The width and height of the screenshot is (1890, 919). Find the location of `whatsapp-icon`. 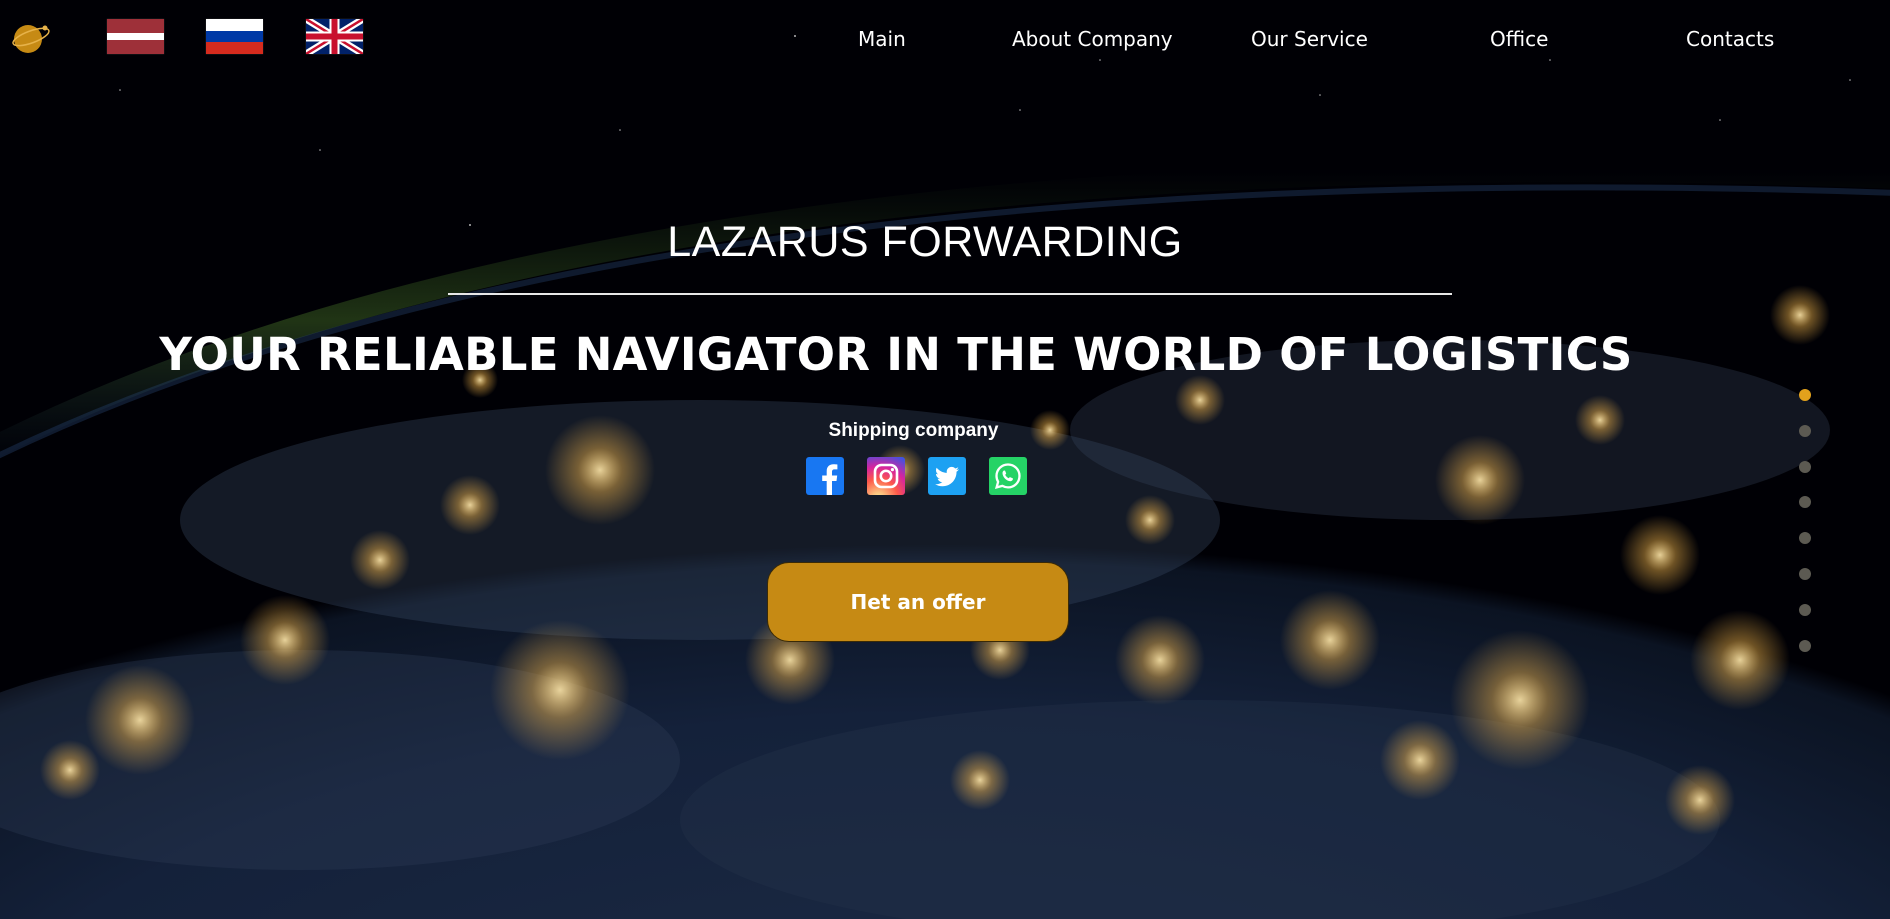

whatsapp-icon is located at coordinates (1007, 476).